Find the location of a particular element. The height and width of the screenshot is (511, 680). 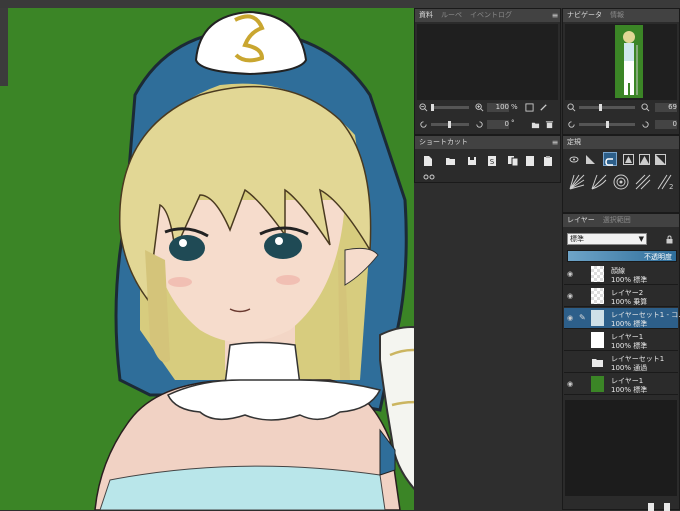

new-file-icon is located at coordinates (428, 161).